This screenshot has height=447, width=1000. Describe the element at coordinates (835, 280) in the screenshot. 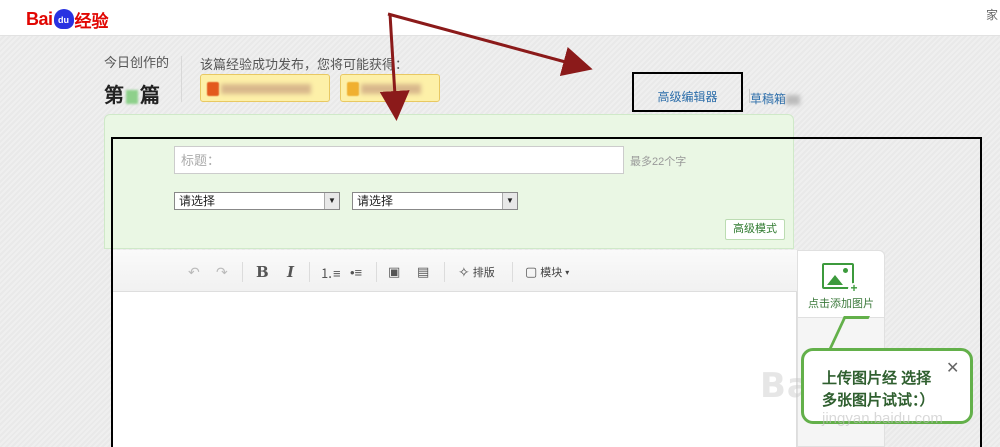

I see `mountain-shape` at that location.